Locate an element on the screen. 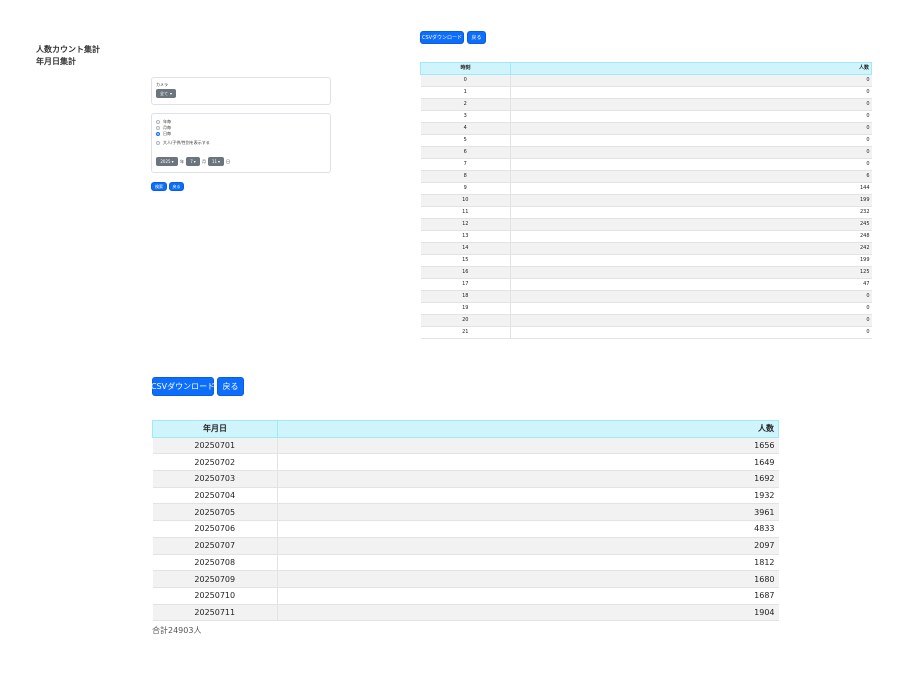 The width and height of the screenshot is (900, 680). daily-table-row-key: 20250708 is located at coordinates (215, 563).